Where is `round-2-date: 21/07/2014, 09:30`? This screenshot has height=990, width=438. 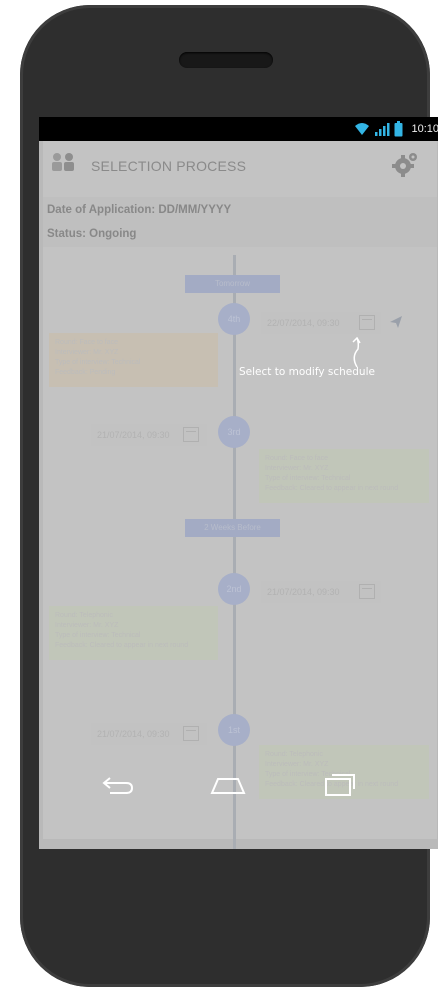
round-2-date: 21/07/2014, 09:30 is located at coordinates (321, 592).